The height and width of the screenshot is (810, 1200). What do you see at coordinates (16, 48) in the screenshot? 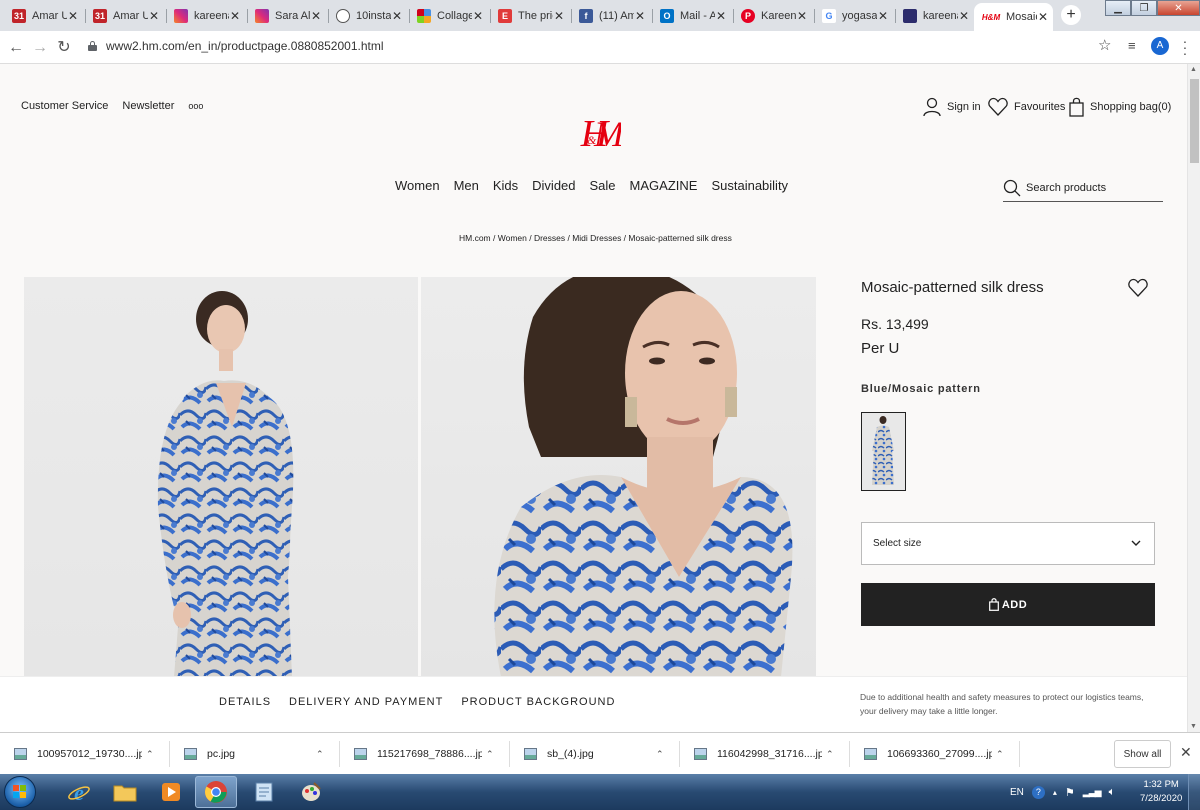
I see `back-arrow-icon: ←` at bounding box center [16, 48].